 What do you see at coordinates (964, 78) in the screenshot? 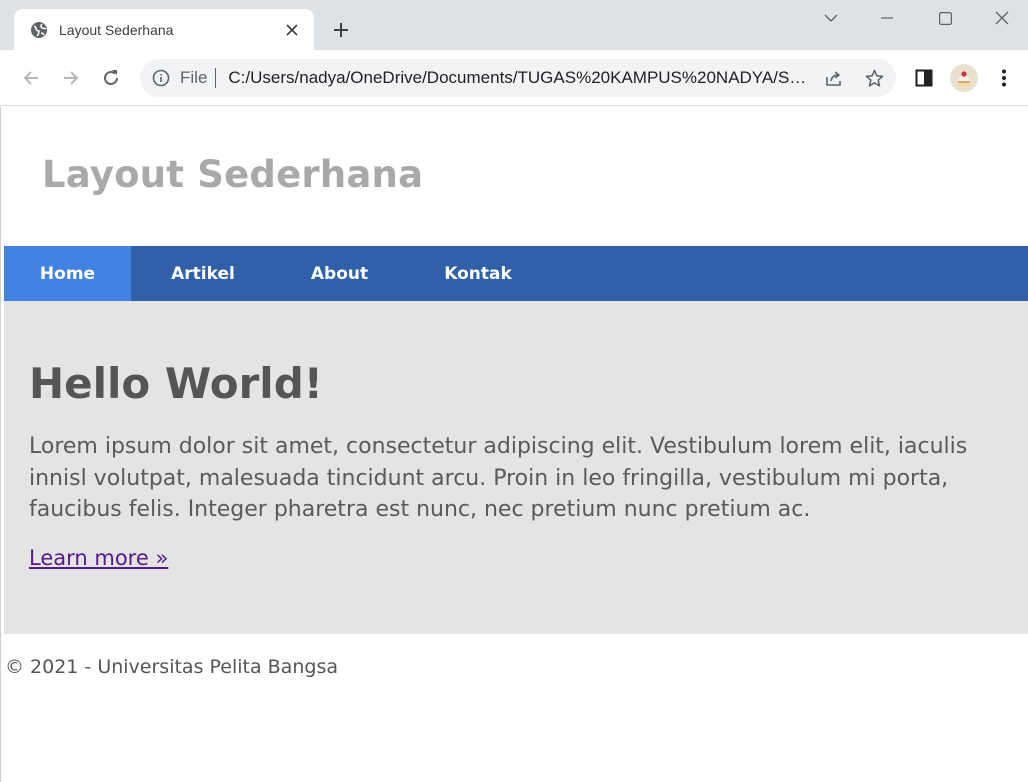
I see `avatar` at bounding box center [964, 78].